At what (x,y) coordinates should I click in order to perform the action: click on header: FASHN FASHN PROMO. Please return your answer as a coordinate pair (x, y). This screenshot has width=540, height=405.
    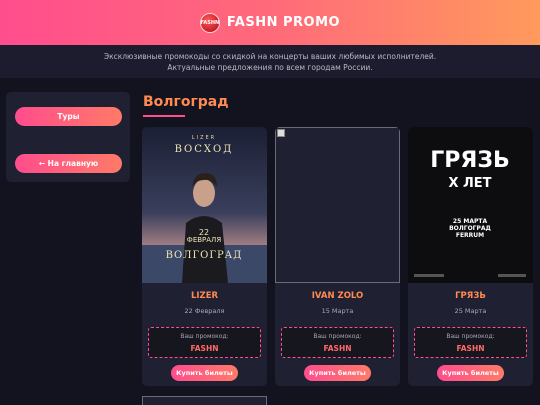
    Looking at the image, I should click on (270, 22).